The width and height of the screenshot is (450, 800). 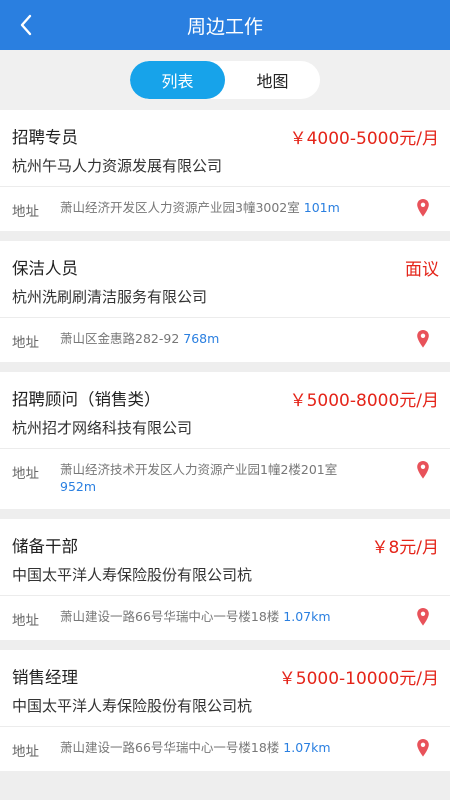 I want to click on tab-map: 地图, so click(x=272, y=80).